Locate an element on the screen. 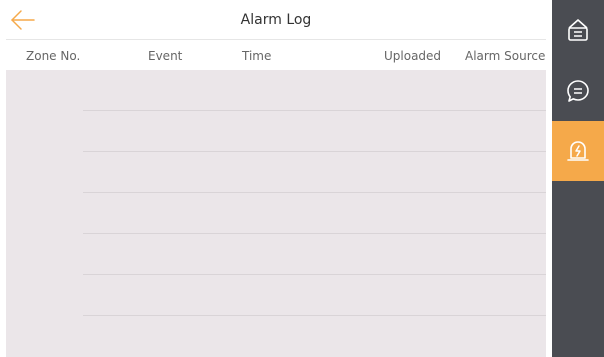  notice-icon is located at coordinates (578, 30).